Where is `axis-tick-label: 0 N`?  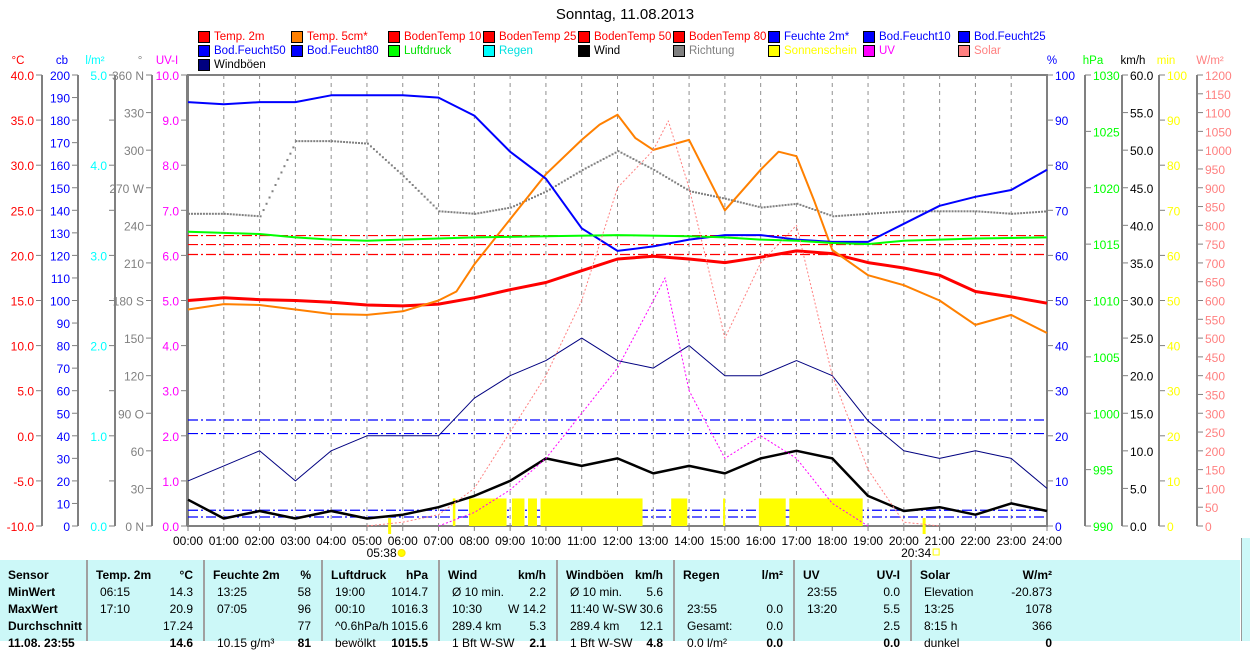 axis-tick-label: 0 N is located at coordinates (134, 527).